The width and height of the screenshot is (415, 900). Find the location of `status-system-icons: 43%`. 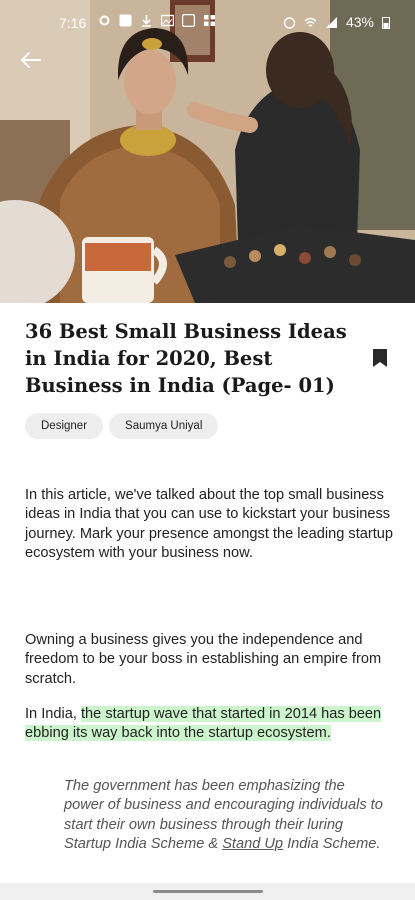

status-system-icons: 43% is located at coordinates (339, 22).